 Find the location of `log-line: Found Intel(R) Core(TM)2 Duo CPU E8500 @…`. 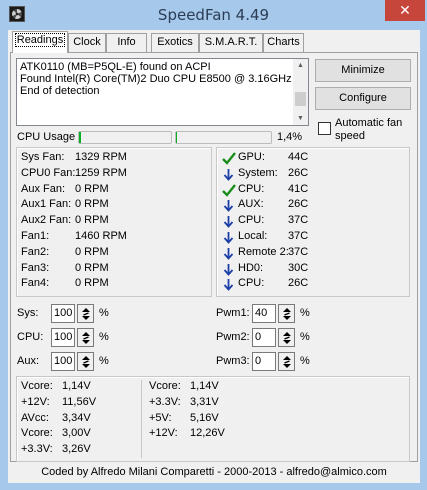

log-line: Found Intel(R) Core(TM)2 Duo CPU E8500 @… is located at coordinates (156, 79).